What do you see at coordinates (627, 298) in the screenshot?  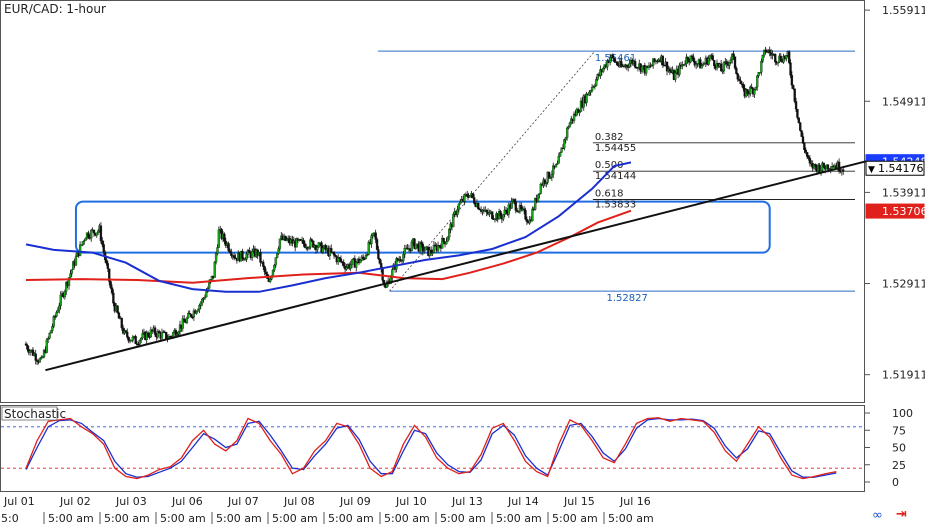 I see `swing-low-label: 1.52827` at bounding box center [627, 298].